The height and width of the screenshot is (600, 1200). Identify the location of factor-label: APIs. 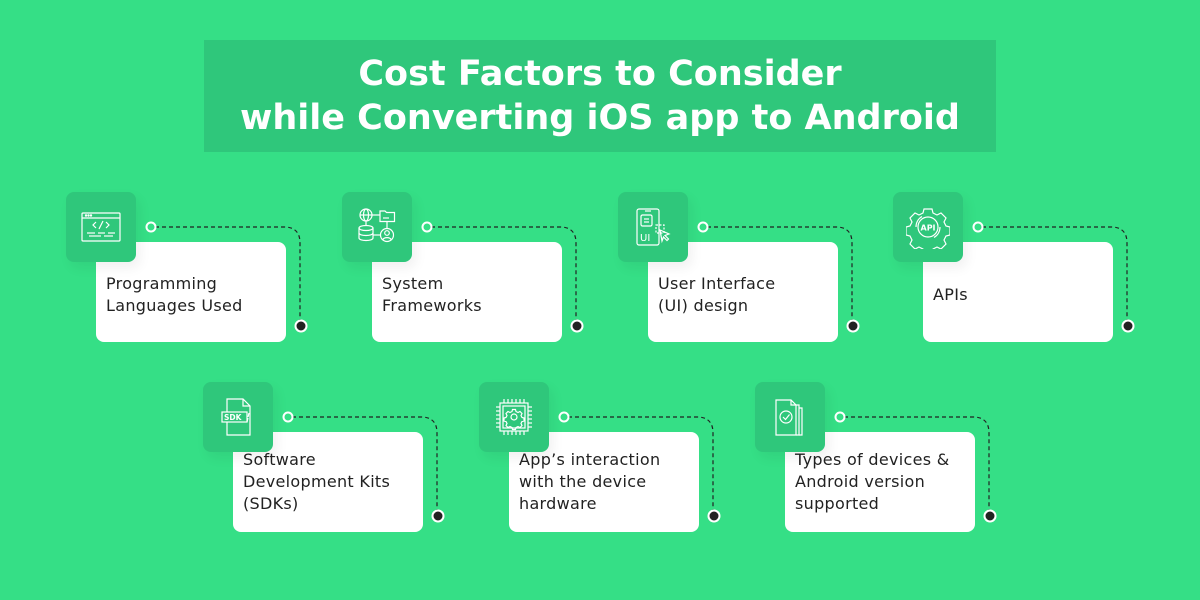
(950, 294).